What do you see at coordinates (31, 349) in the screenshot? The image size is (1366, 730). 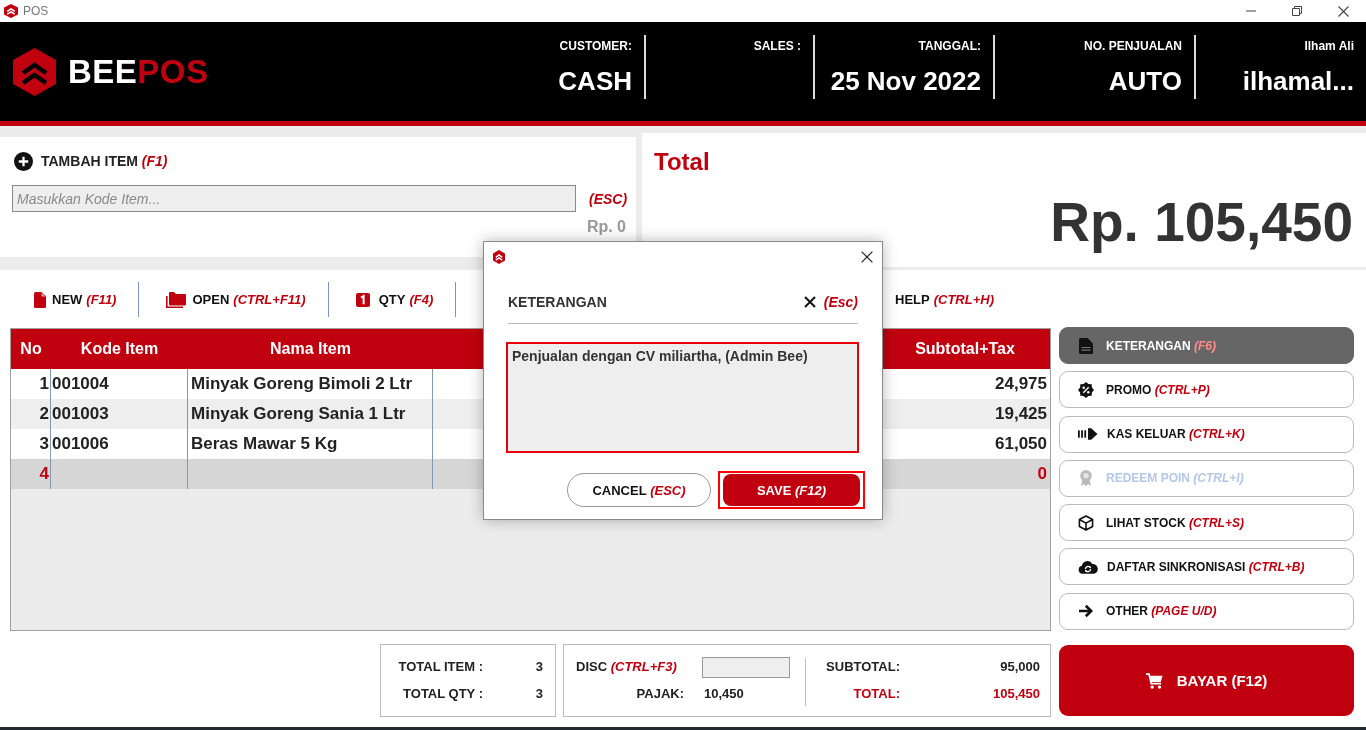 I see `column-header: No` at bounding box center [31, 349].